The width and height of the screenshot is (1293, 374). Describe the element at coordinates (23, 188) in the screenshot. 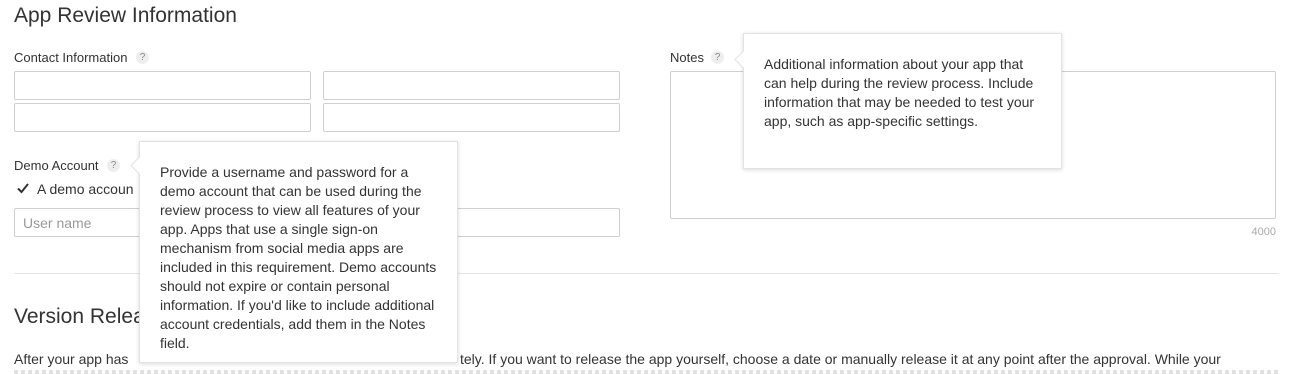

I see `demo-account-checkbox` at that location.